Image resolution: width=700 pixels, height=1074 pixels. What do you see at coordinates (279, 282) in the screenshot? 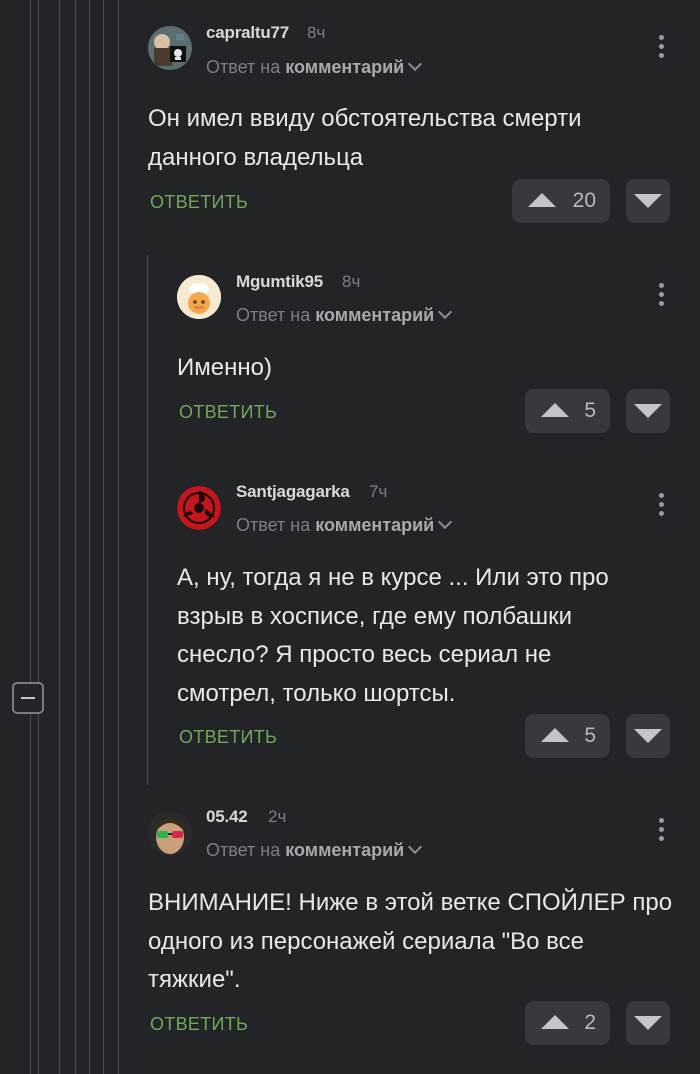
I see `comment-author: Mgumtik95` at bounding box center [279, 282].